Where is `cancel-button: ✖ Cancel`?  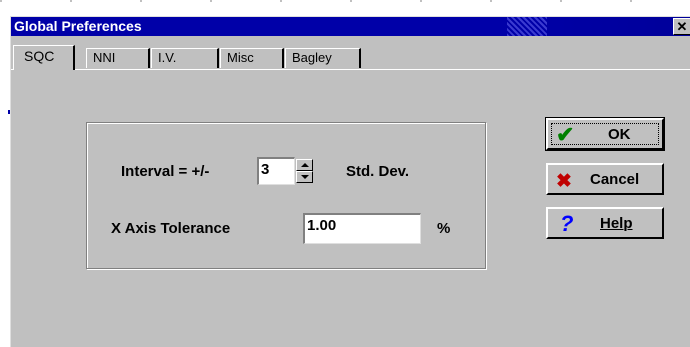
cancel-button: ✖ Cancel is located at coordinates (605, 179).